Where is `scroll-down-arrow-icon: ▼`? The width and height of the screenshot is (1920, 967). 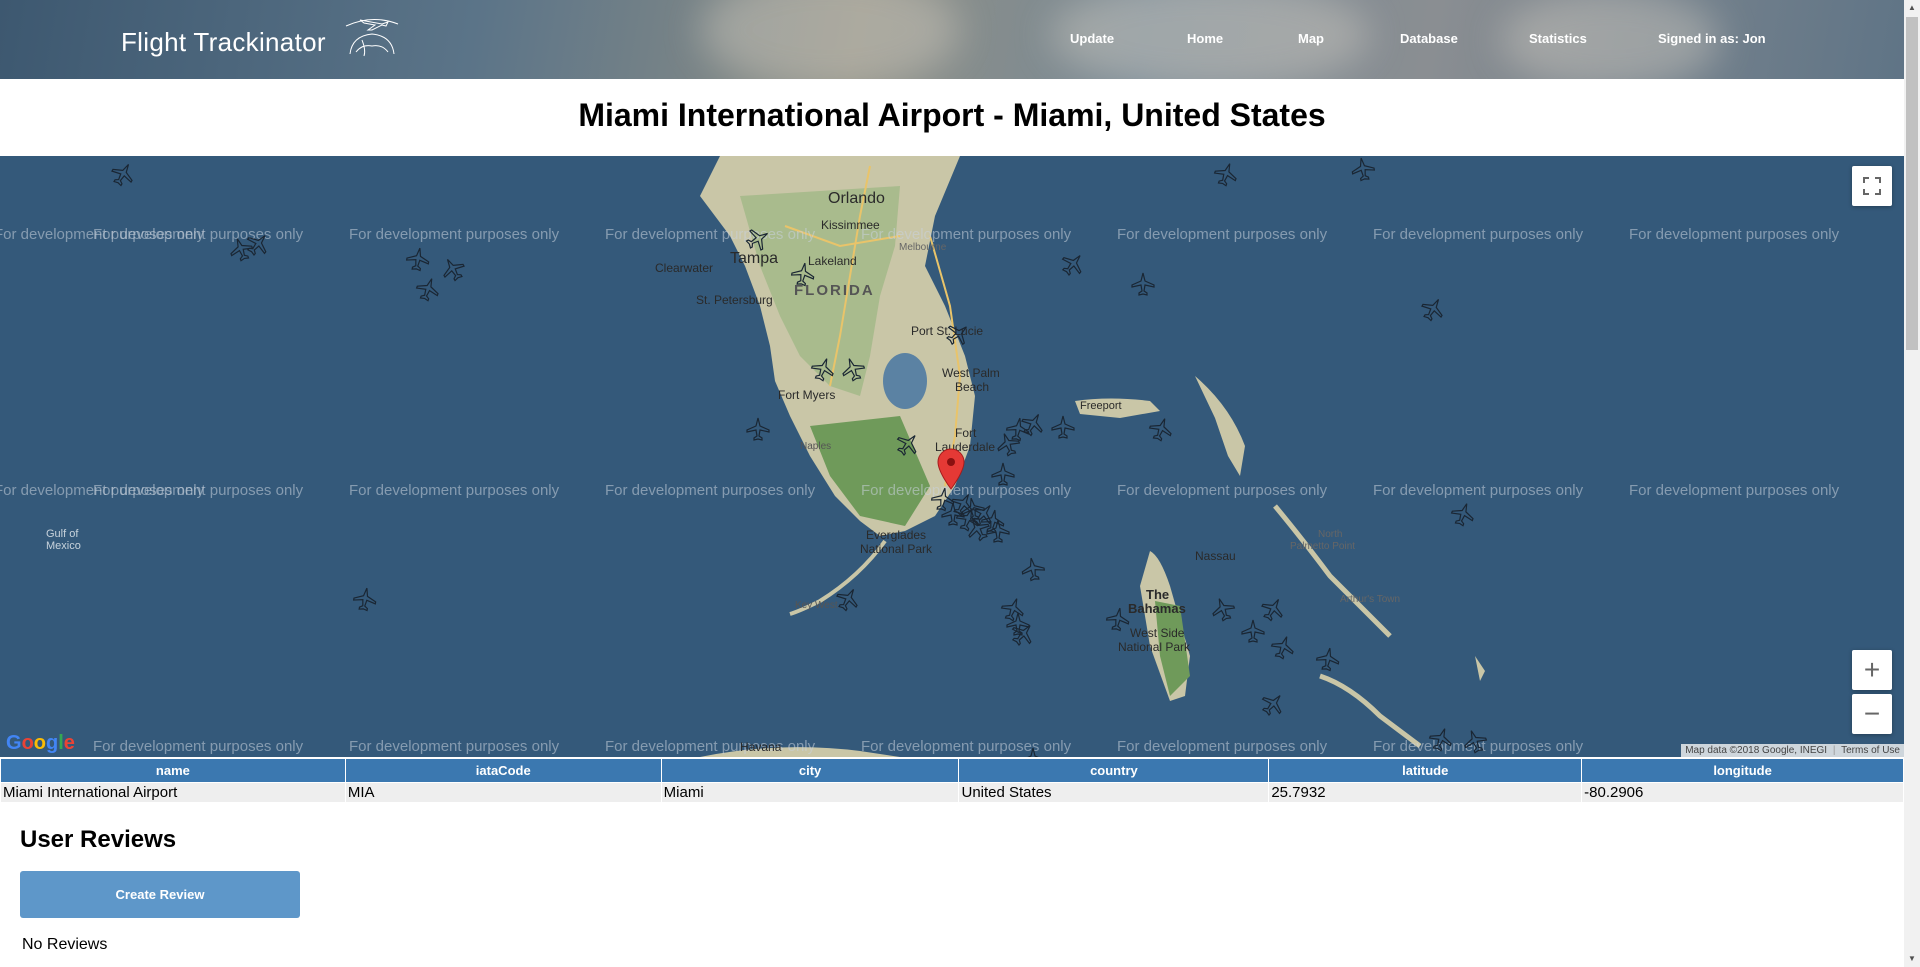 scroll-down-arrow-icon: ▼ is located at coordinates (1912, 959).